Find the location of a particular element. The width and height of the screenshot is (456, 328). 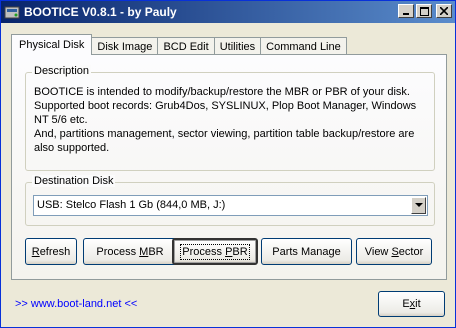

tab-label: Disk Image is located at coordinates (125, 46).